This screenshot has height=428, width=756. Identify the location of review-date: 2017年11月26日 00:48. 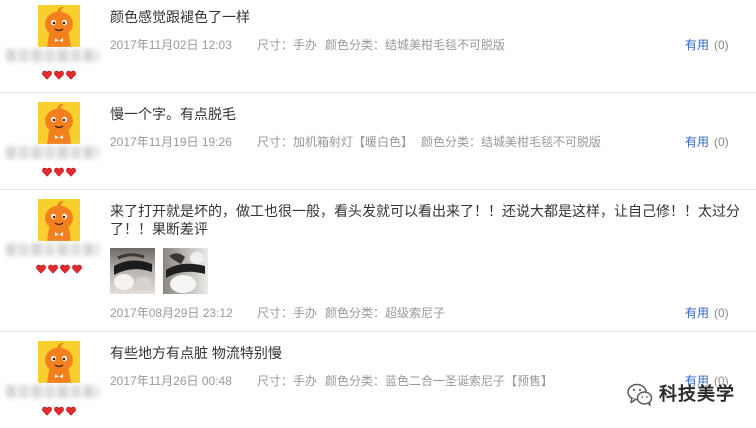
(171, 381).